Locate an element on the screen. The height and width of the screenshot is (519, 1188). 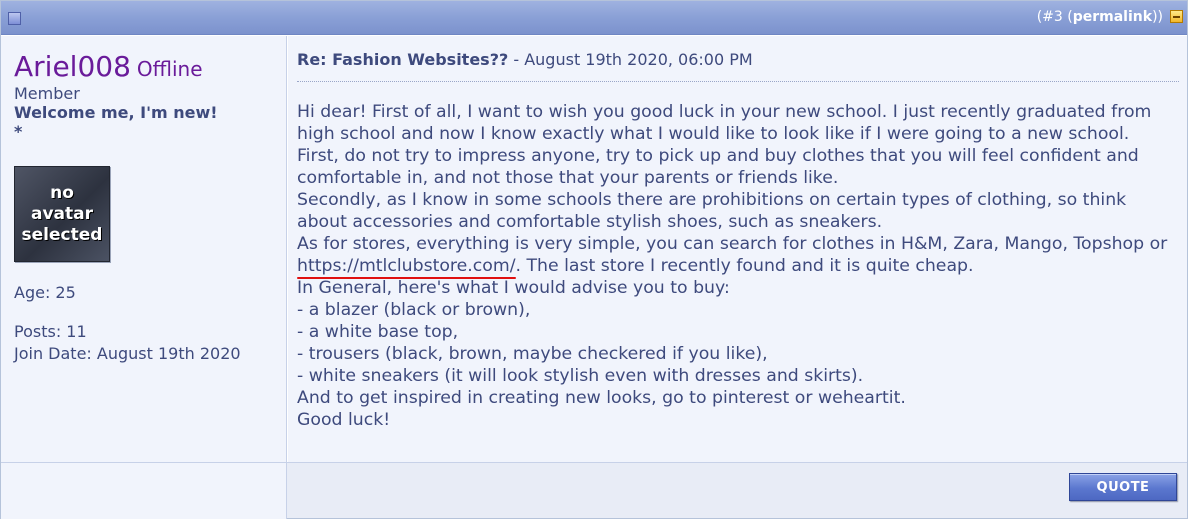
rank-star: * is located at coordinates (18, 131).